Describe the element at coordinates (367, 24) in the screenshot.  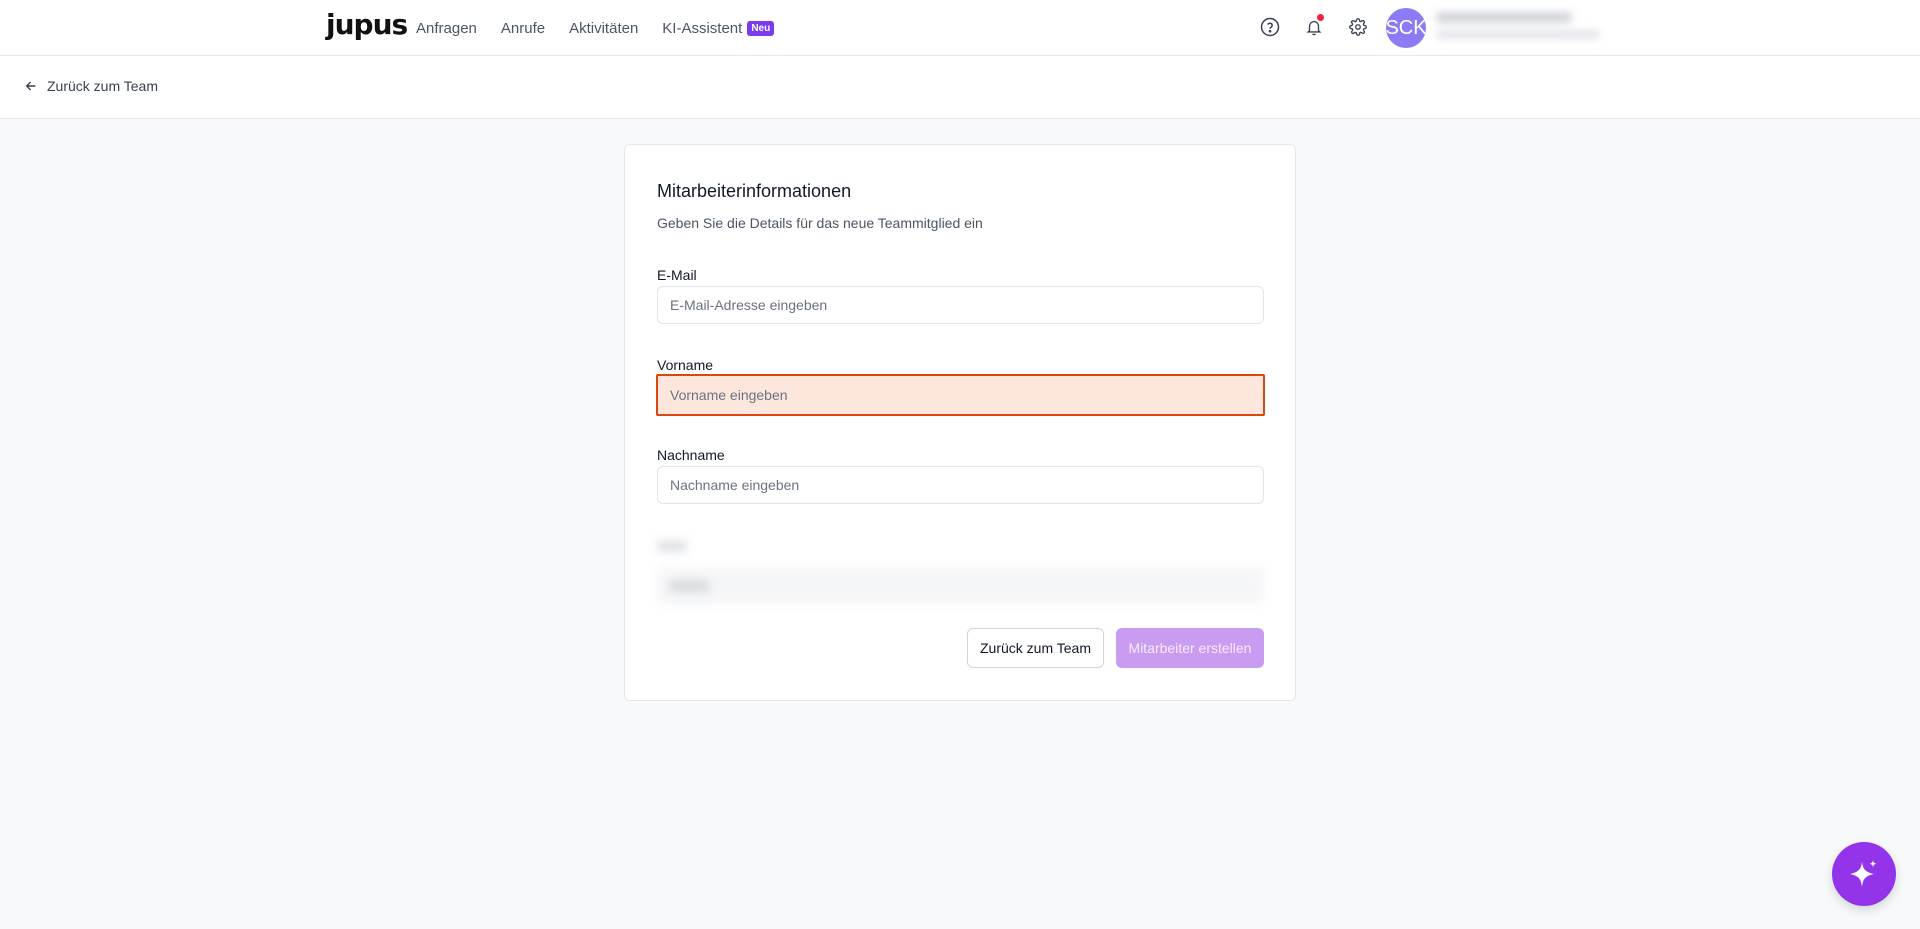
I see `jupus-logo: jupus` at that location.